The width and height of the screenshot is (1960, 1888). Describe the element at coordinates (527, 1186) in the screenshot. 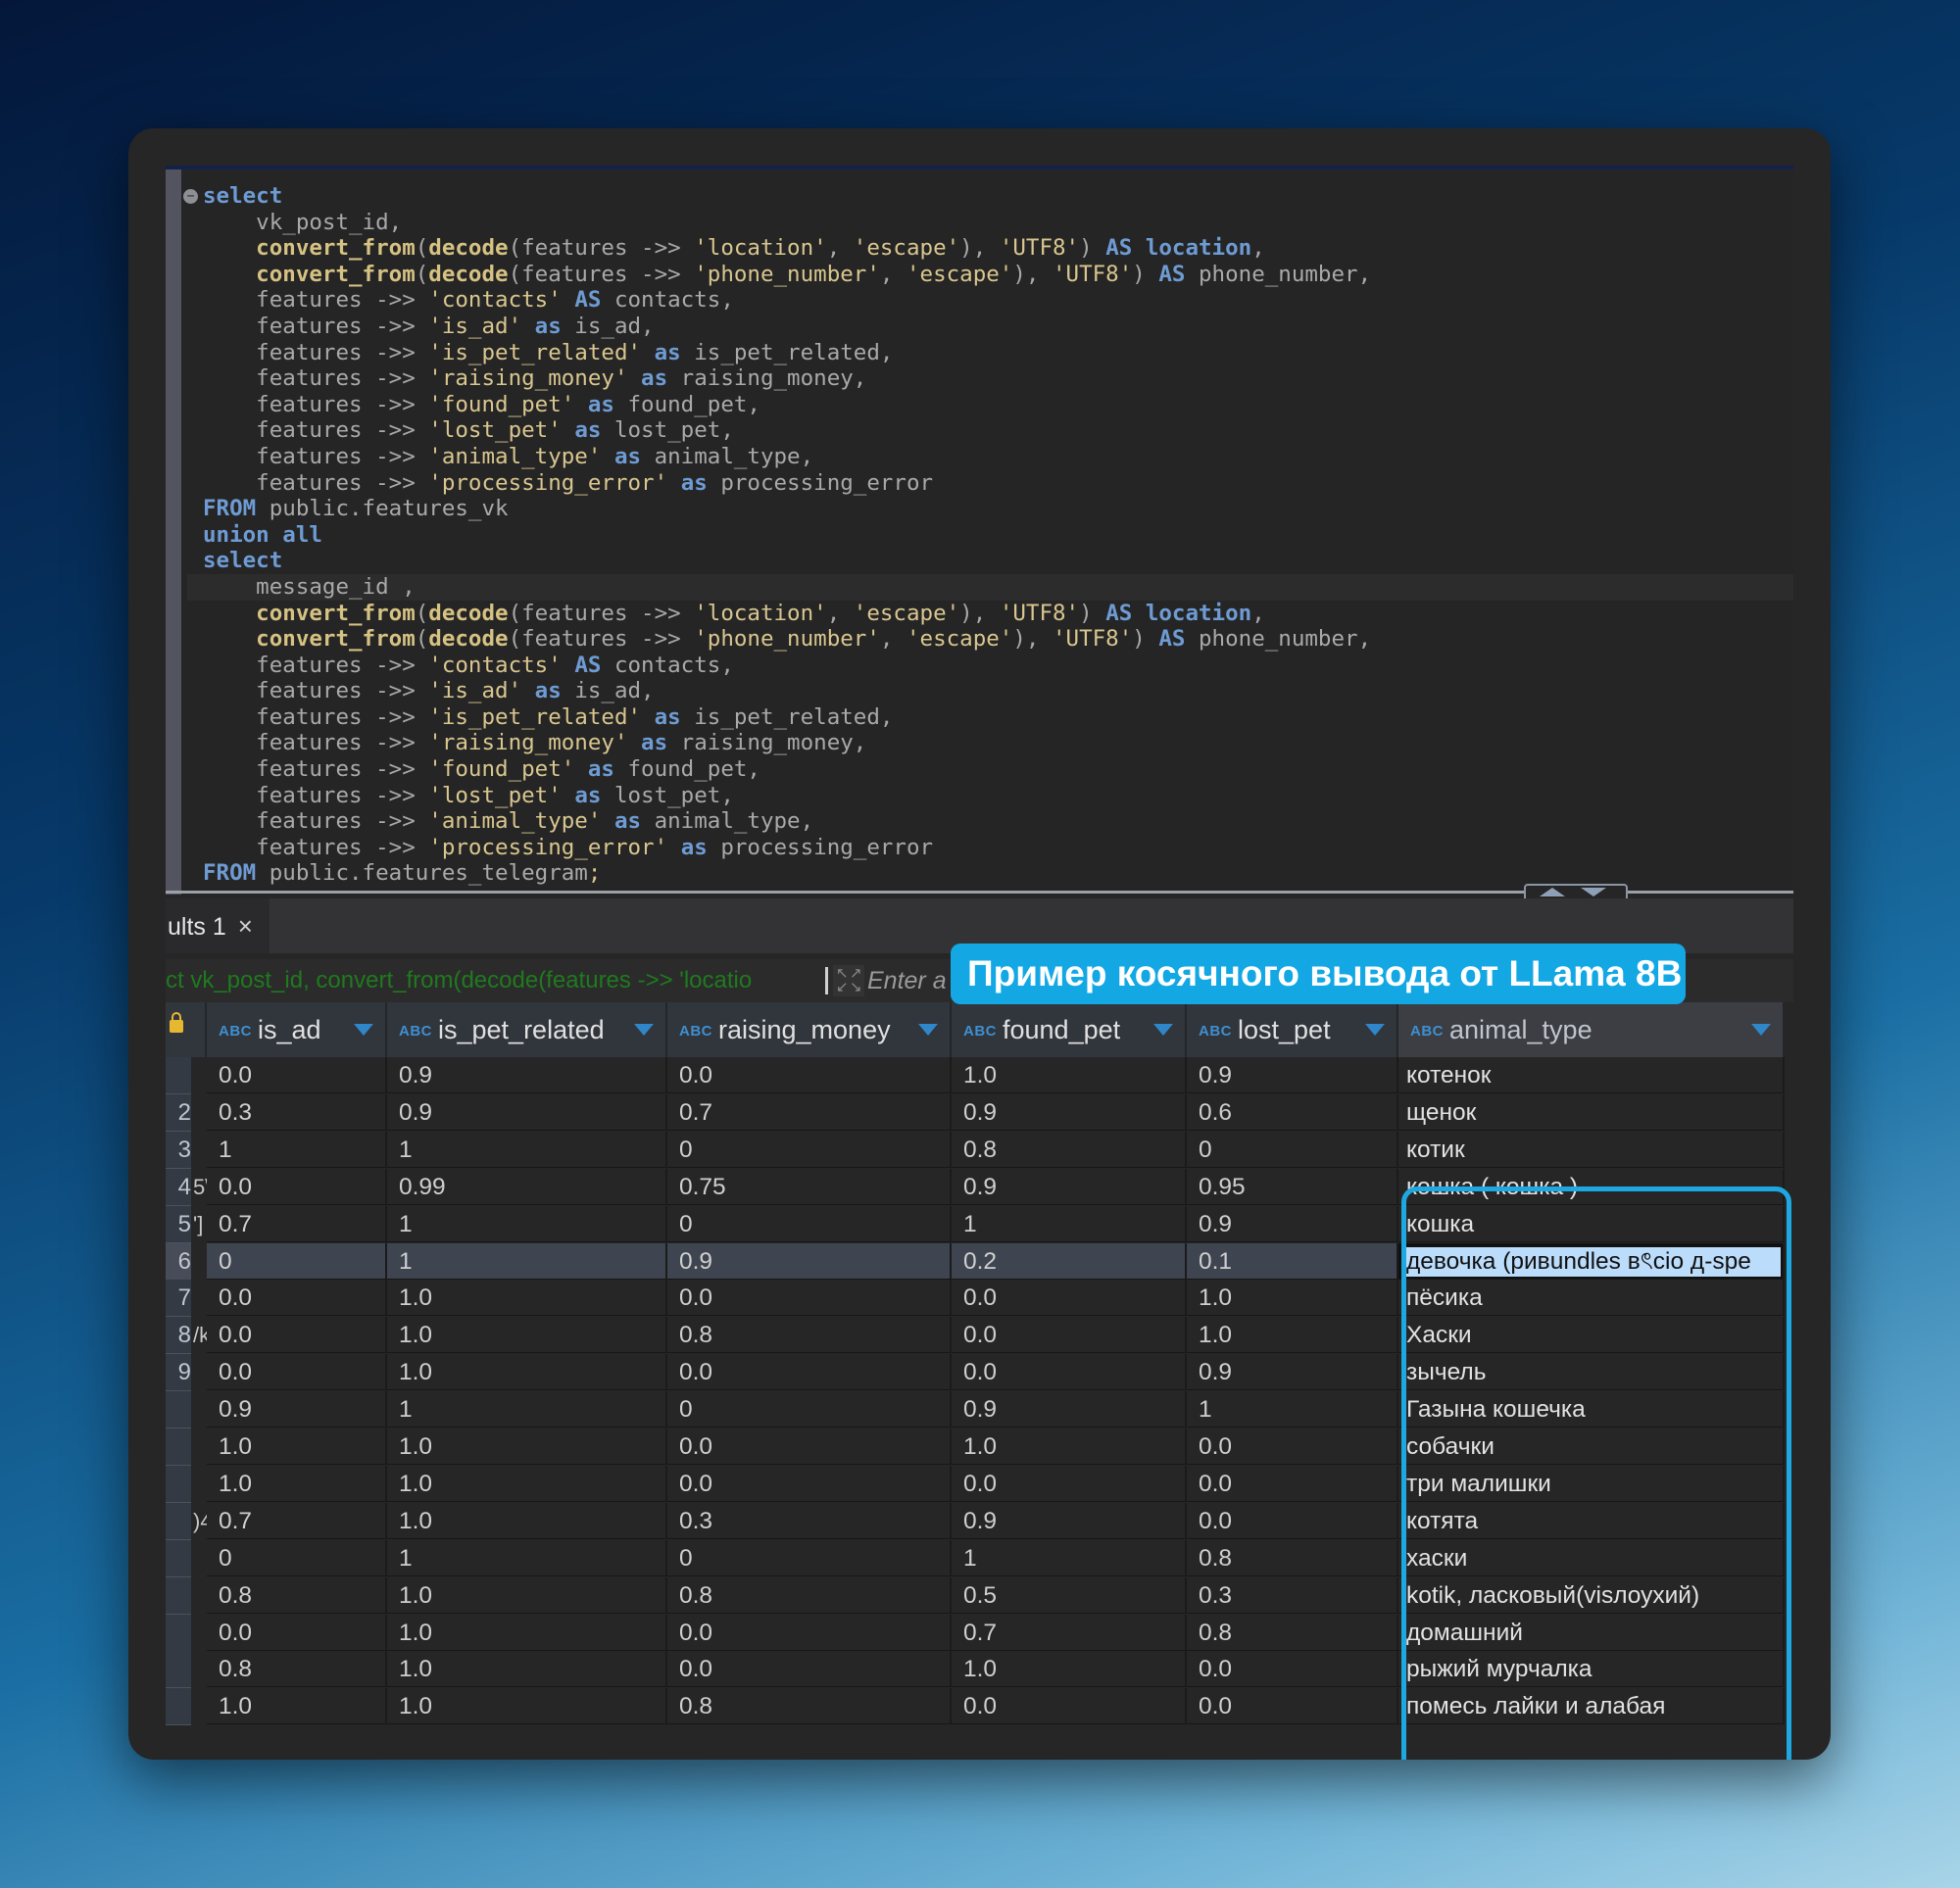

I see `cell-is-pet-related: 0.99` at that location.